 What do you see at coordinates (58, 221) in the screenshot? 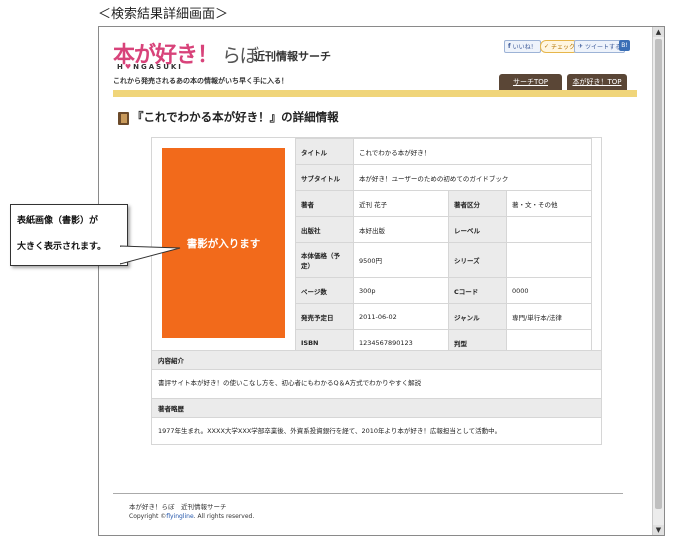
I see `callout-line-1: 表紙画像（書影）が` at bounding box center [58, 221].